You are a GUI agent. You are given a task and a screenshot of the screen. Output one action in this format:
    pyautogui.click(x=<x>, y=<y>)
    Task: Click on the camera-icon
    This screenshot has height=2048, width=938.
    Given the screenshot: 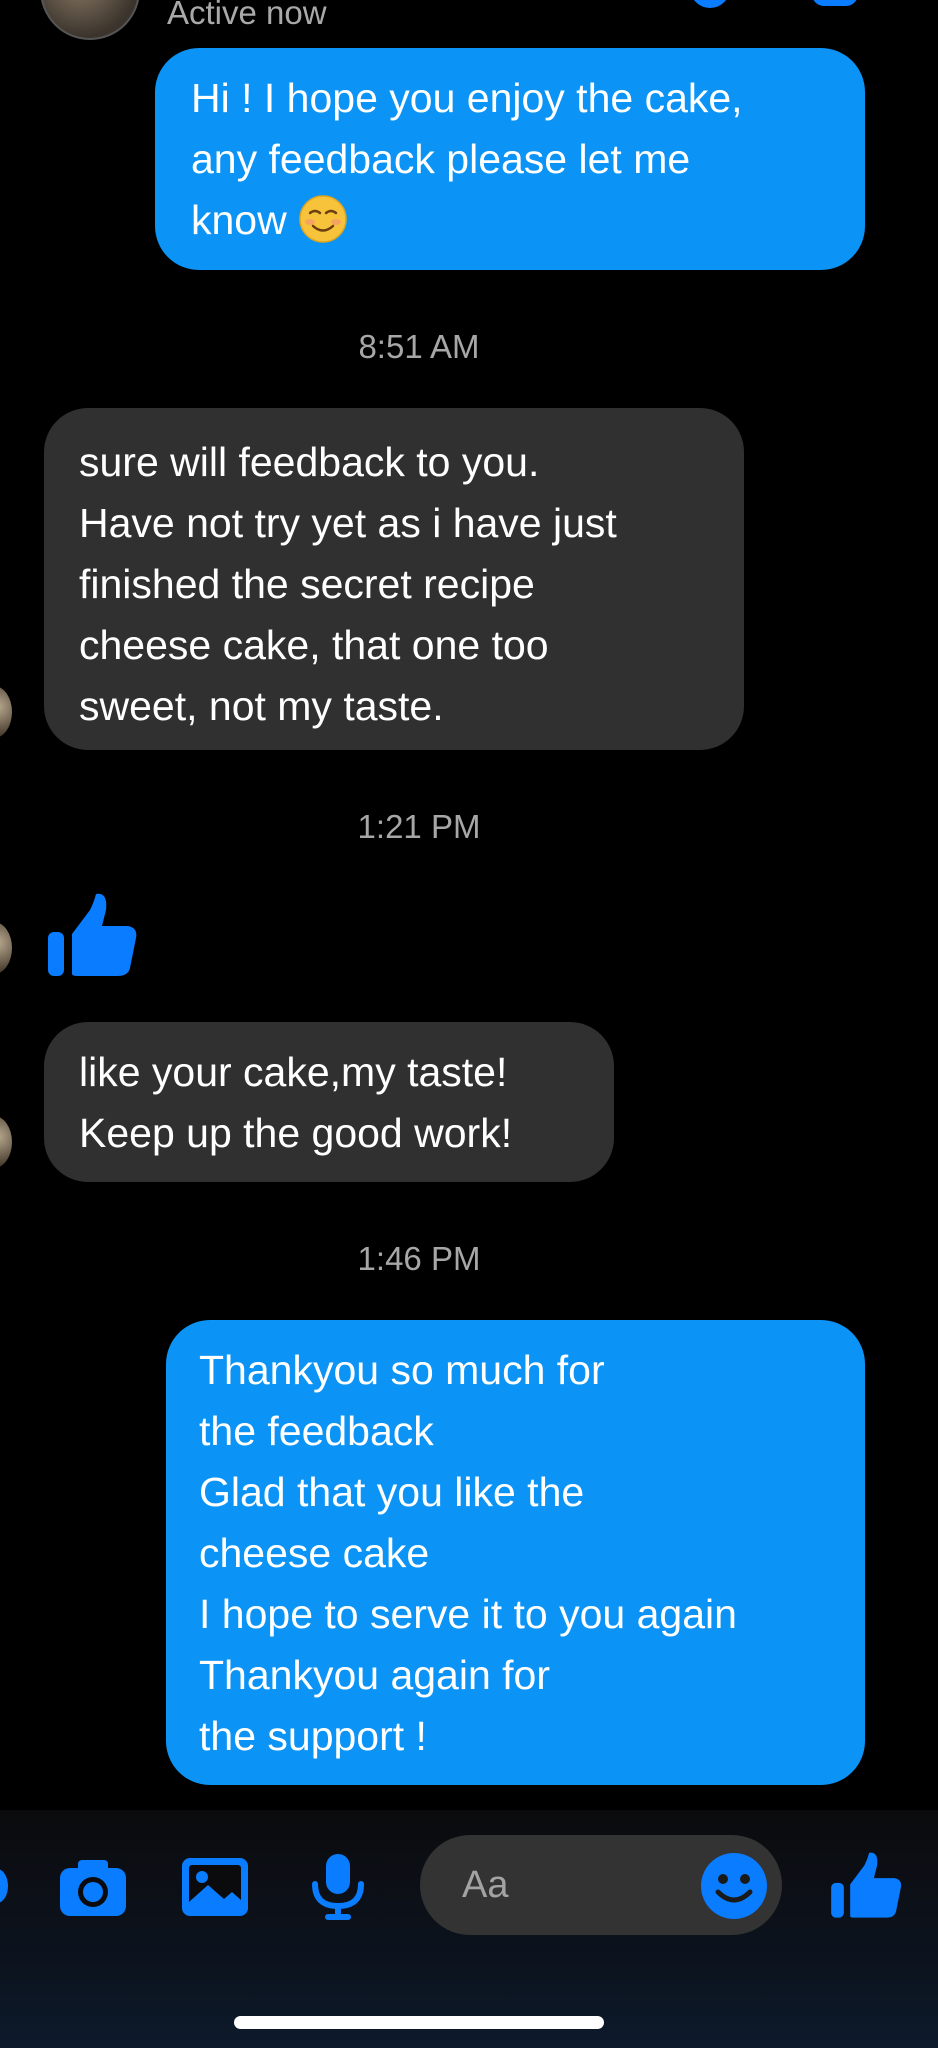 What is the action you would take?
    pyautogui.click(x=93, y=1887)
    